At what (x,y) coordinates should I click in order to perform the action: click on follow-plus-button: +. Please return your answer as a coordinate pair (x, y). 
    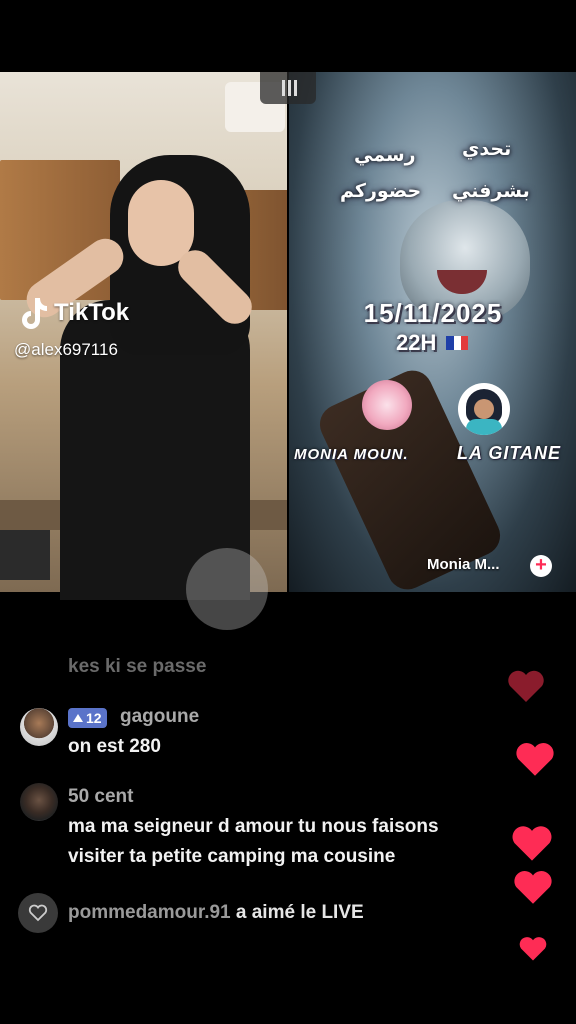
    Looking at the image, I should click on (541, 566).